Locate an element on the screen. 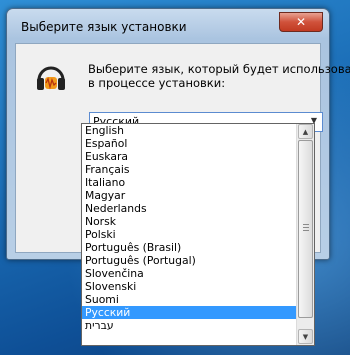 This screenshot has height=355, width=350. scroll-thumb is located at coordinates (305, 229).